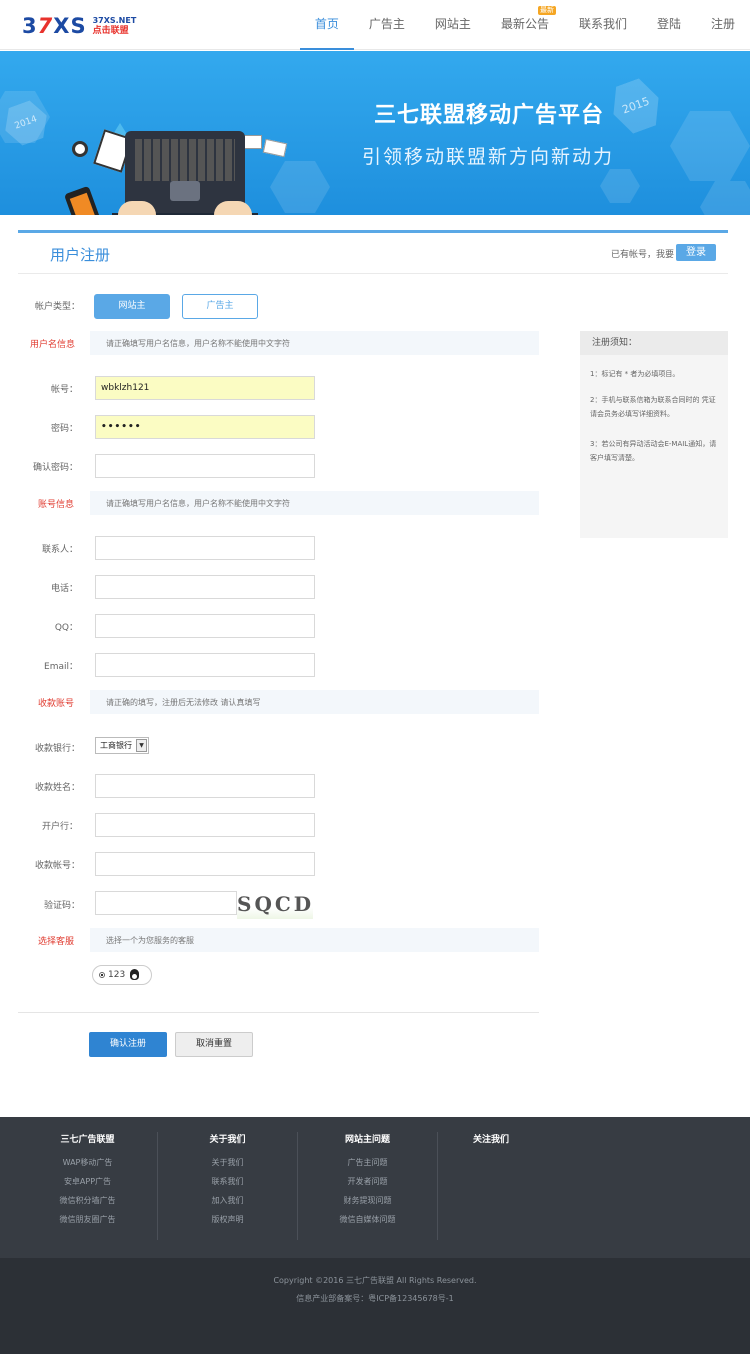 The image size is (750, 1354). Describe the element at coordinates (491, 1186) in the screenshot. I see `footer-column: 关注我们` at that location.